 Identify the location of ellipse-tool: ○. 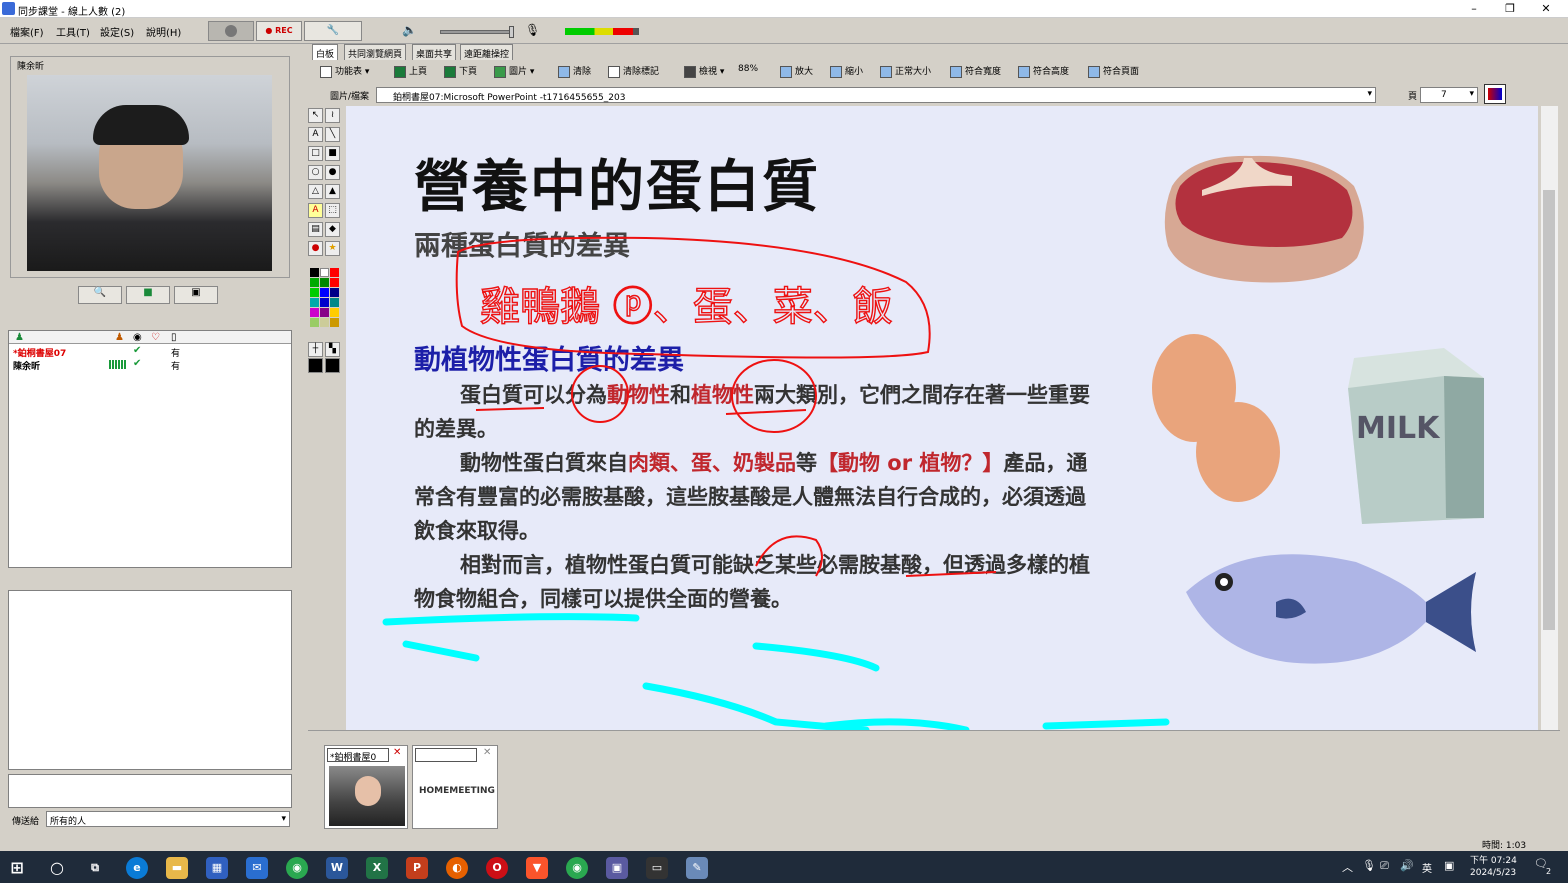
(315, 172).